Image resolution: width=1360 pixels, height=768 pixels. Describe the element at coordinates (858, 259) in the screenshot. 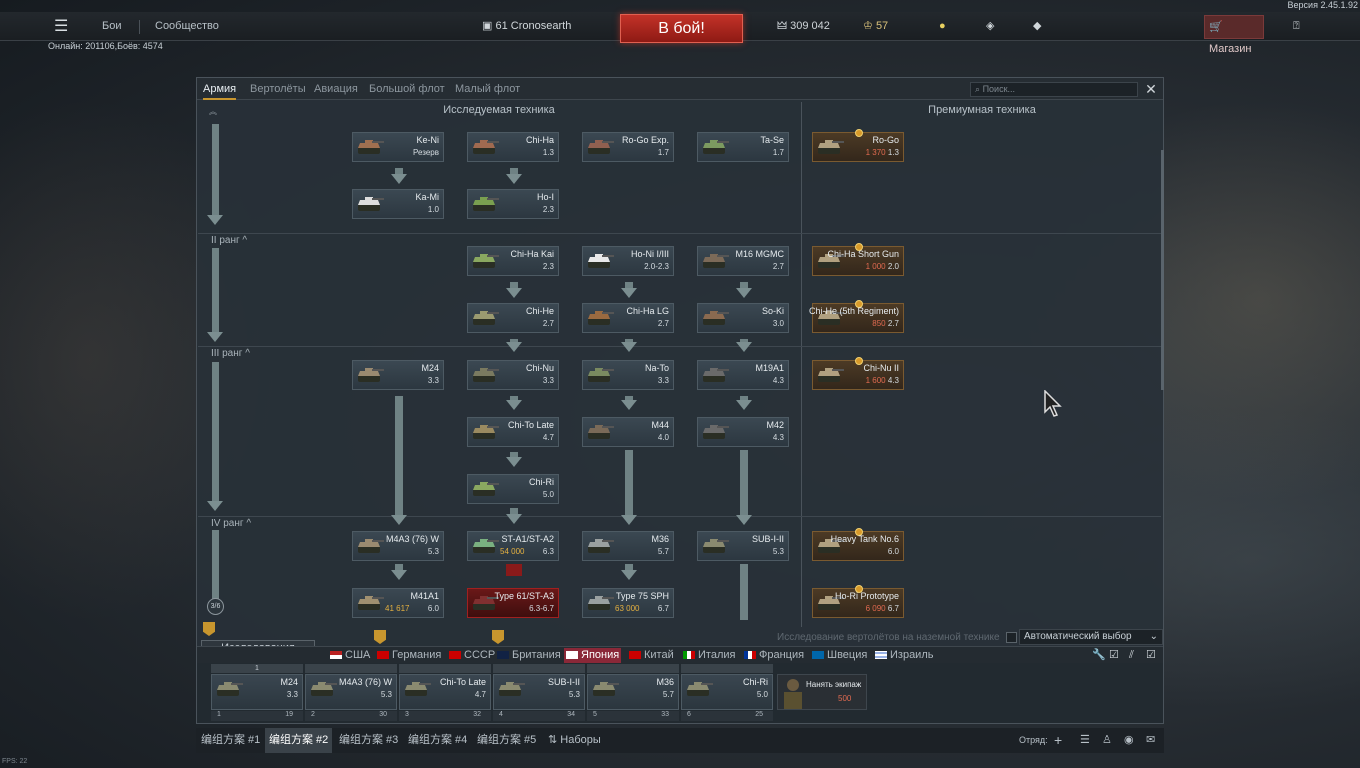

I see `premium-vehicle-card: Chi-Ha Short Gun 1 000 2.0` at that location.